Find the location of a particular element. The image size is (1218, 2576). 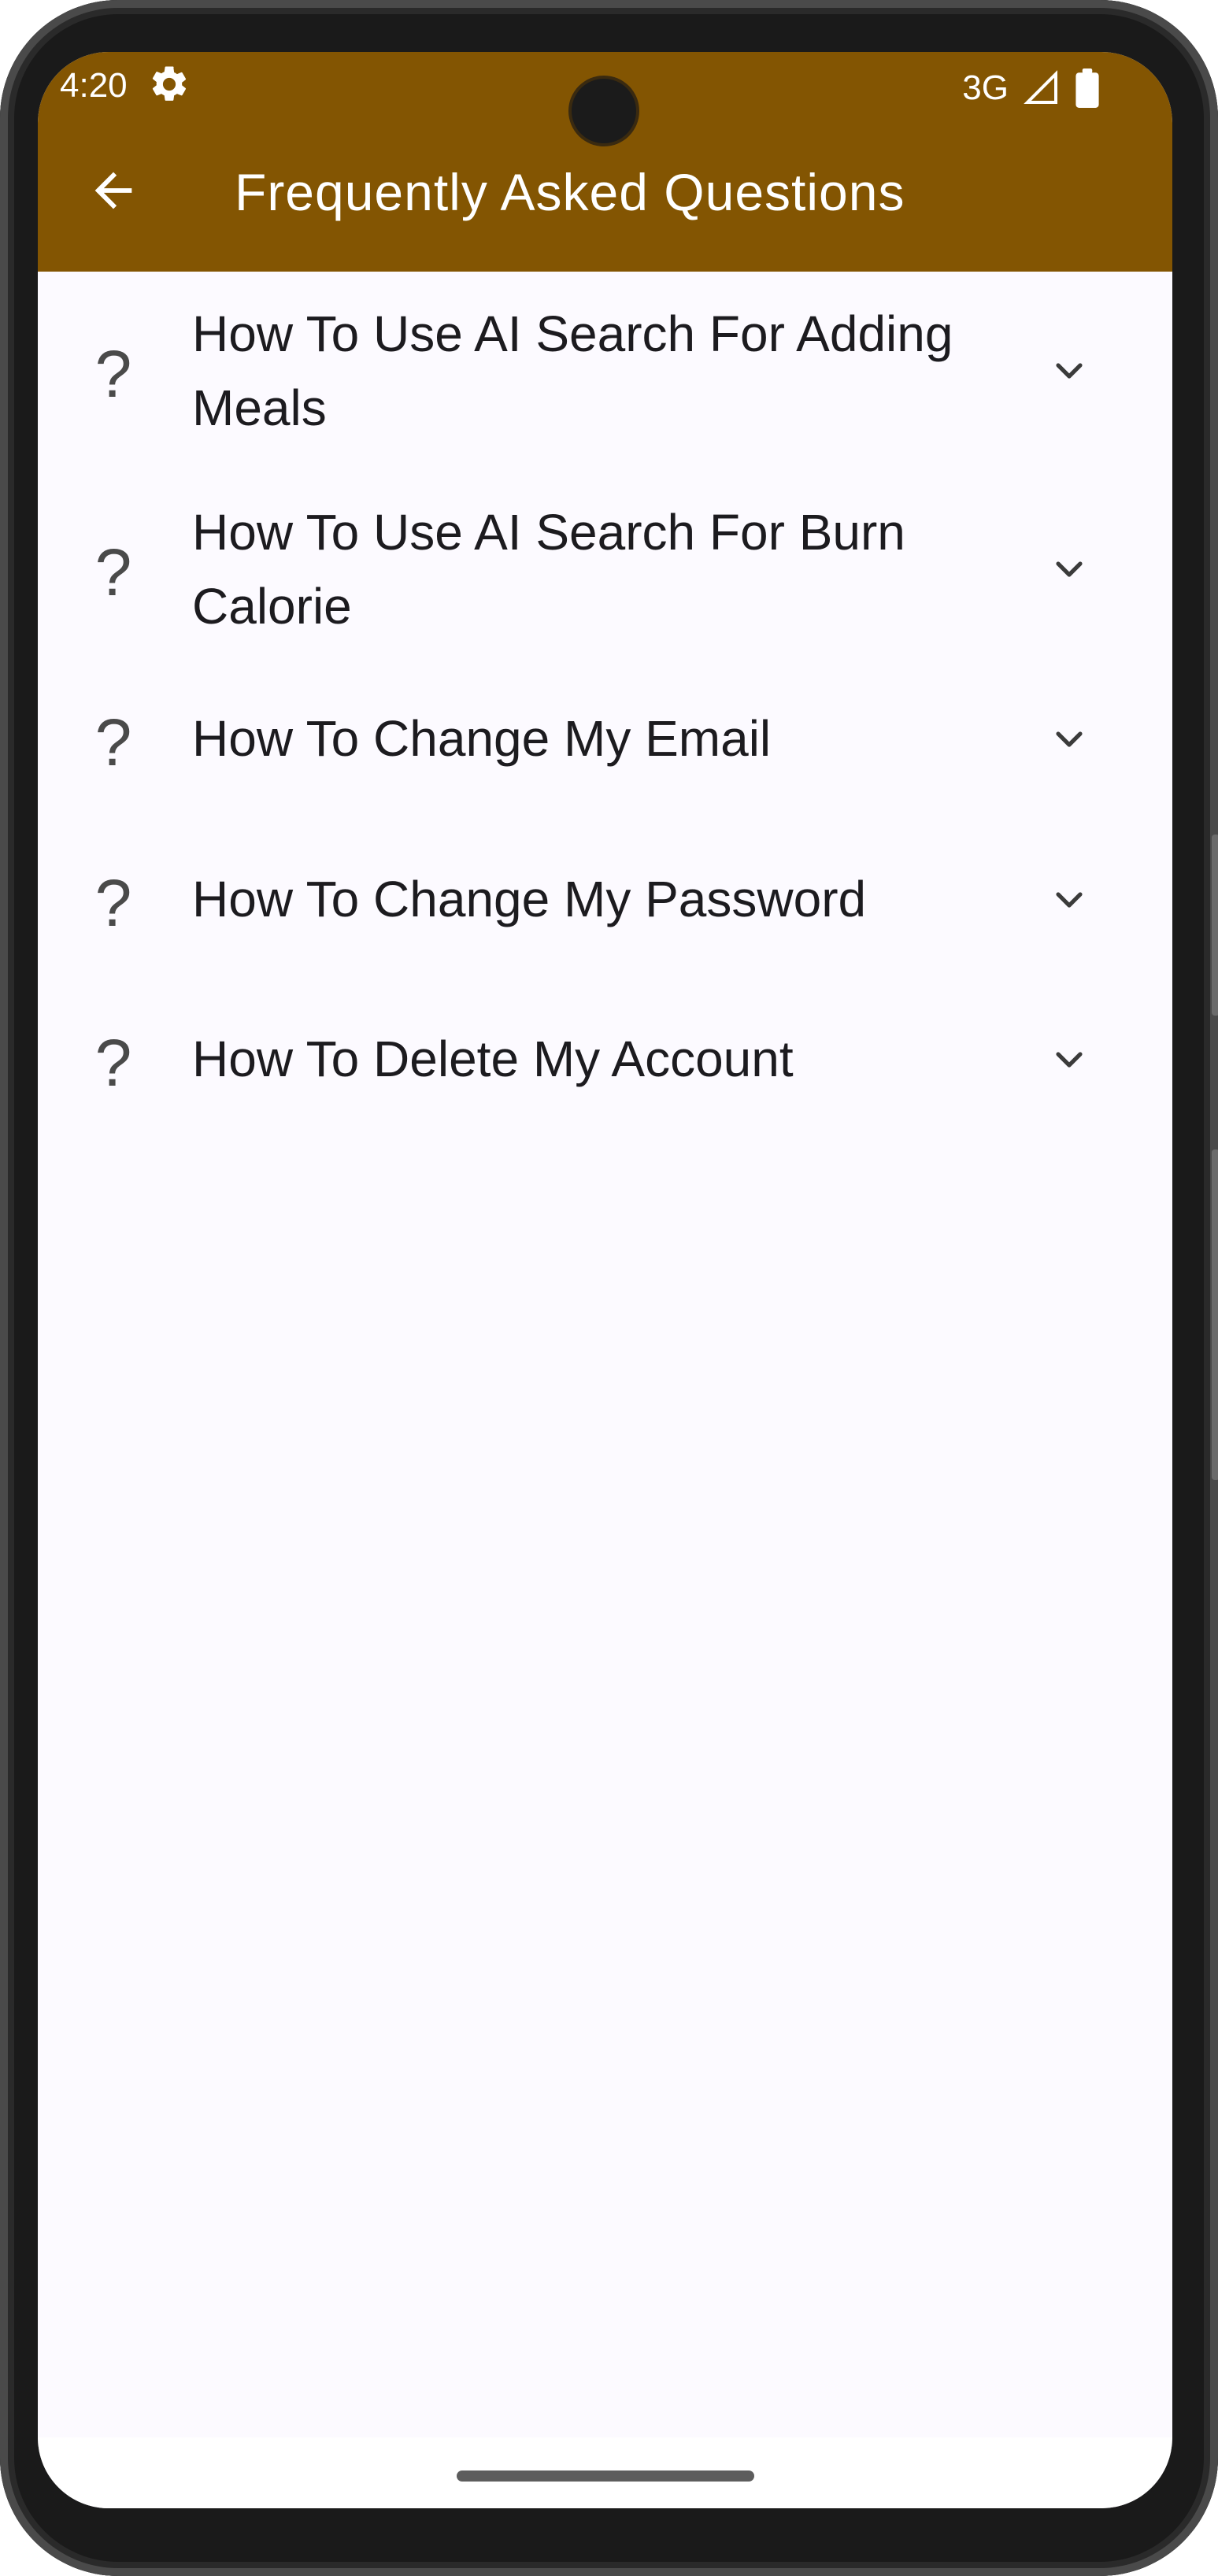

status-time: 4:20 is located at coordinates (94, 85).